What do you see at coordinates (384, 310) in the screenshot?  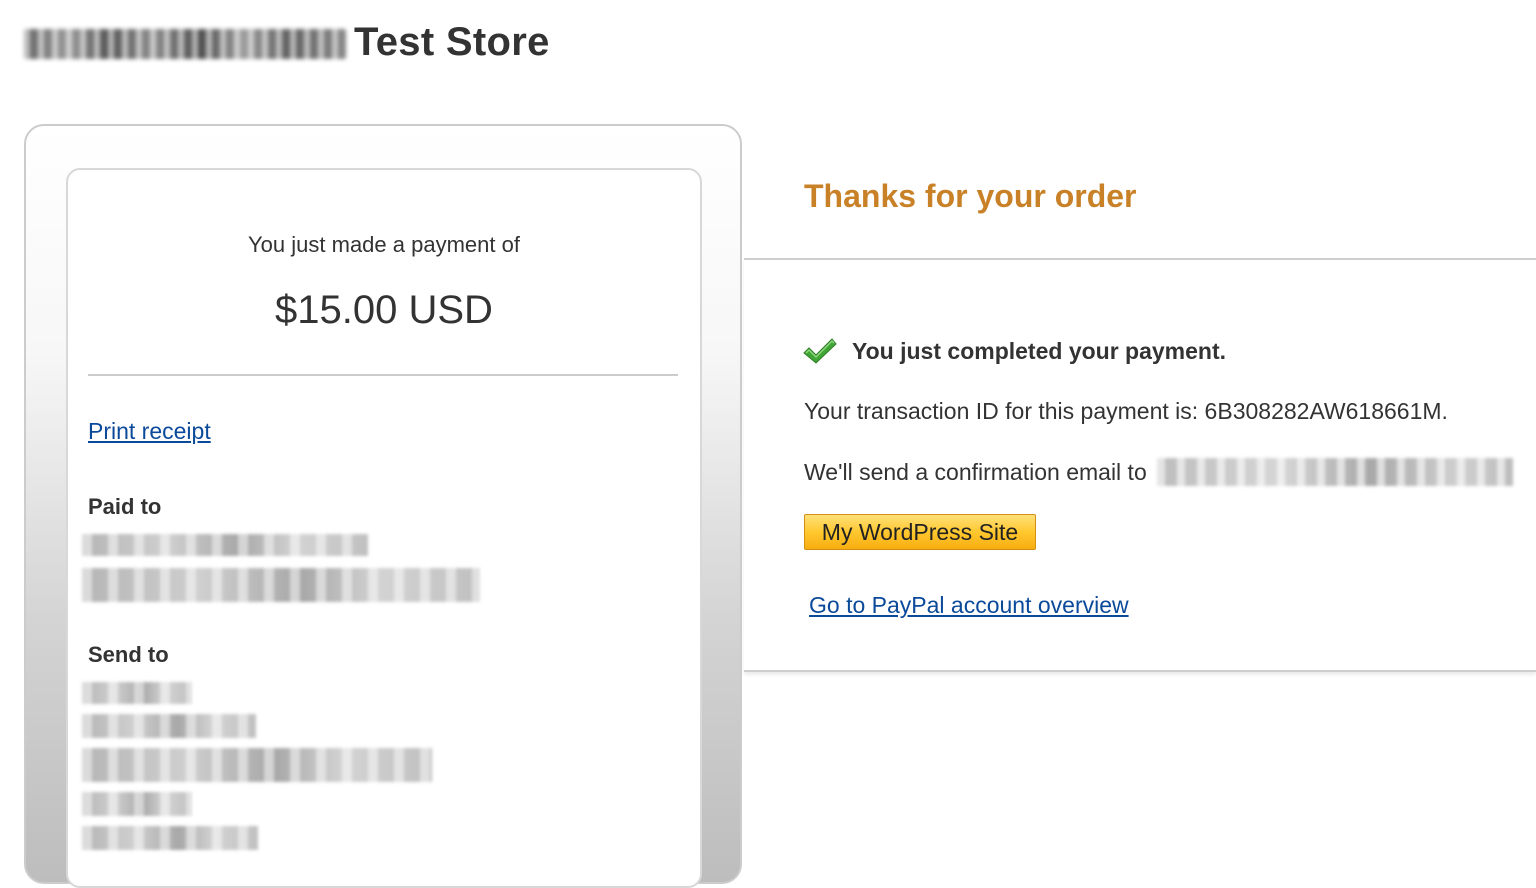 I see `payment-amount: $15.00 USD` at bounding box center [384, 310].